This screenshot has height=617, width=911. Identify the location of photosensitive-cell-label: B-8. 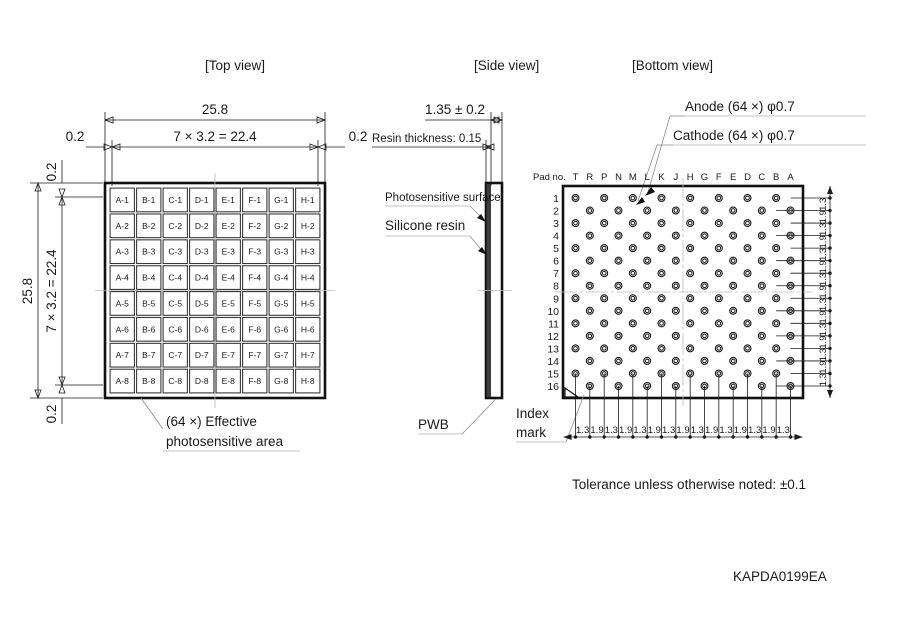
(149, 381).